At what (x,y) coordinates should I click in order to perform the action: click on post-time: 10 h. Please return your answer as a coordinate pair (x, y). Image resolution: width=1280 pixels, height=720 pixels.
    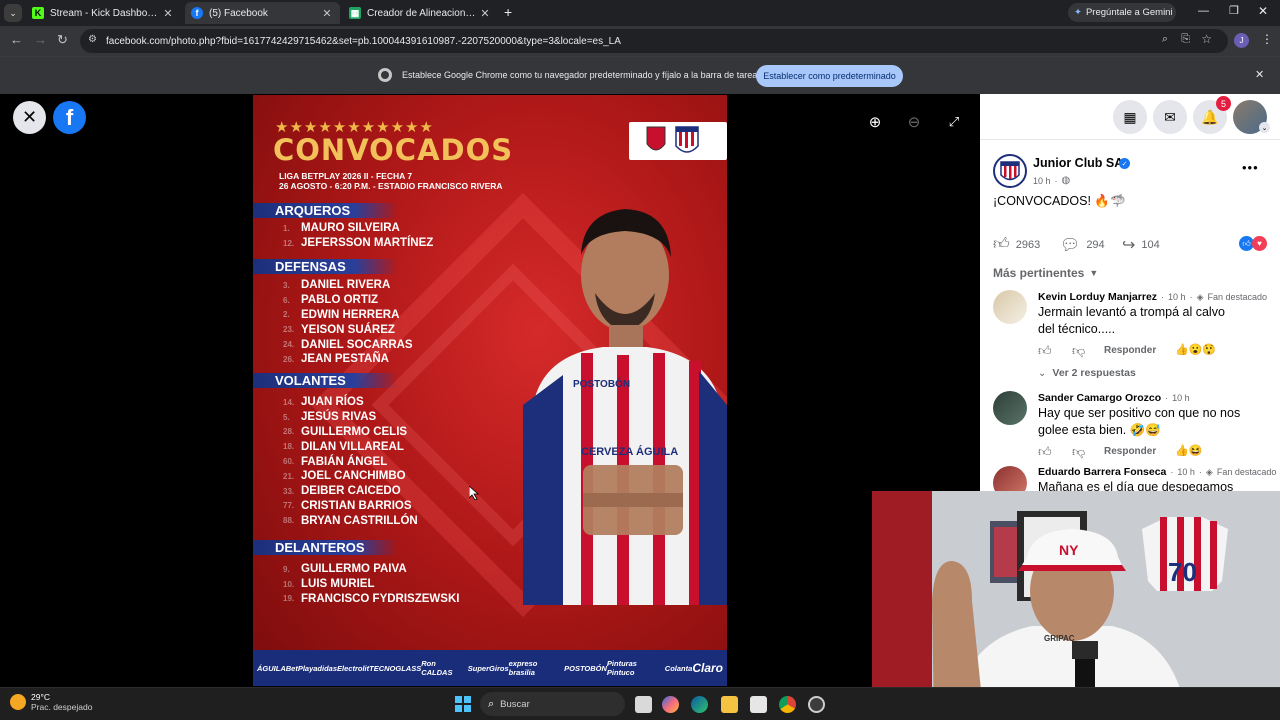
    Looking at the image, I should click on (1042, 181).